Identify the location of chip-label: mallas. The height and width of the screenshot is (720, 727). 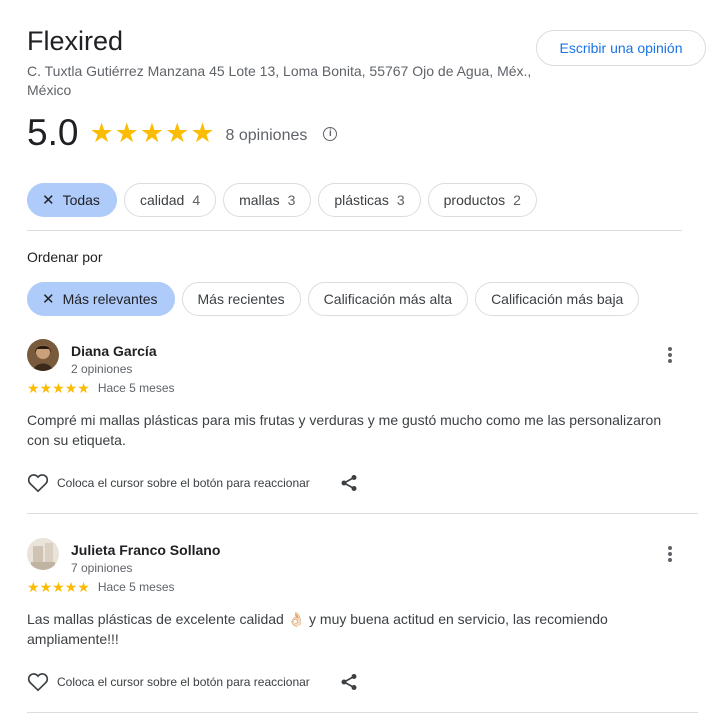
(259, 200).